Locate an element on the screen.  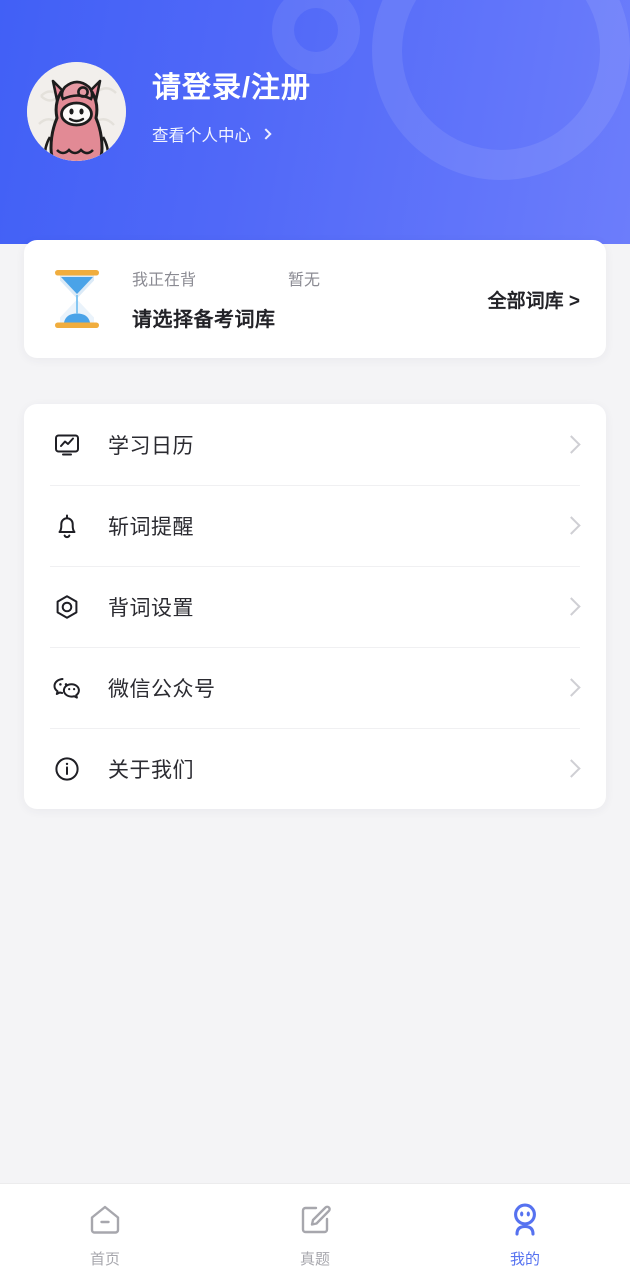
tab-label: 真题 is located at coordinates (314, 1259).